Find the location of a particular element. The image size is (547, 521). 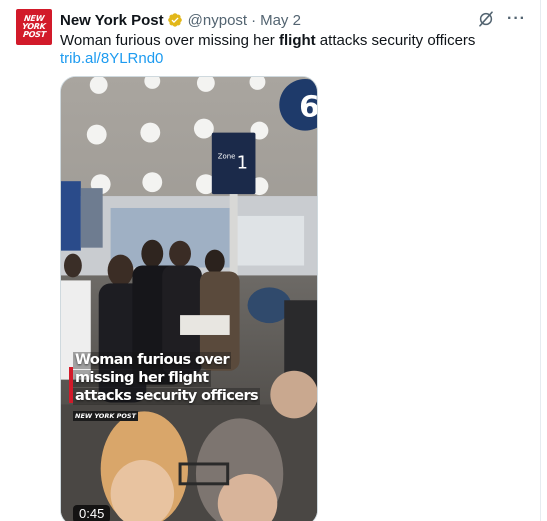

handle: @nypost is located at coordinates (217, 20).